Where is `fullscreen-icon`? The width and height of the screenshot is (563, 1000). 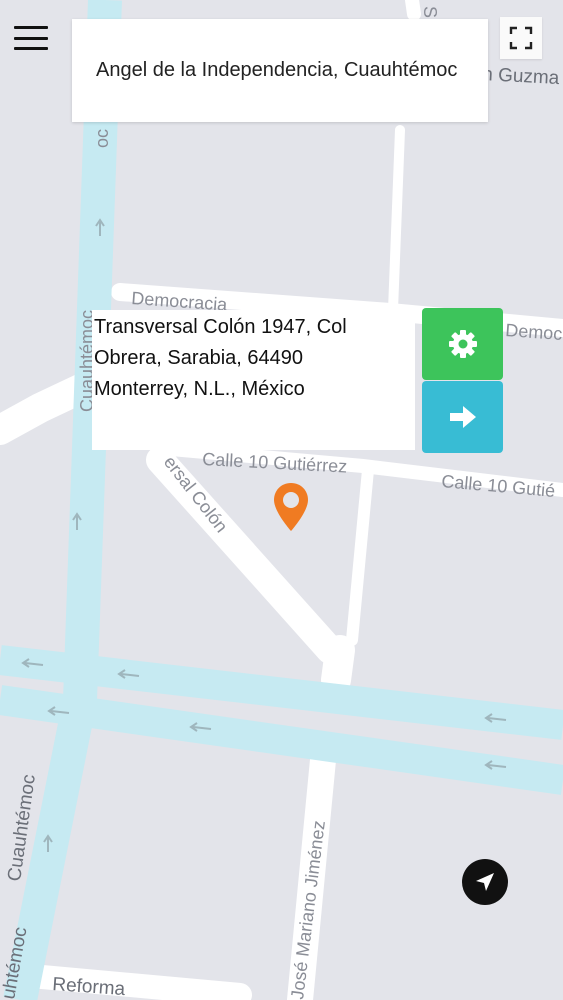 fullscreen-icon is located at coordinates (521, 38).